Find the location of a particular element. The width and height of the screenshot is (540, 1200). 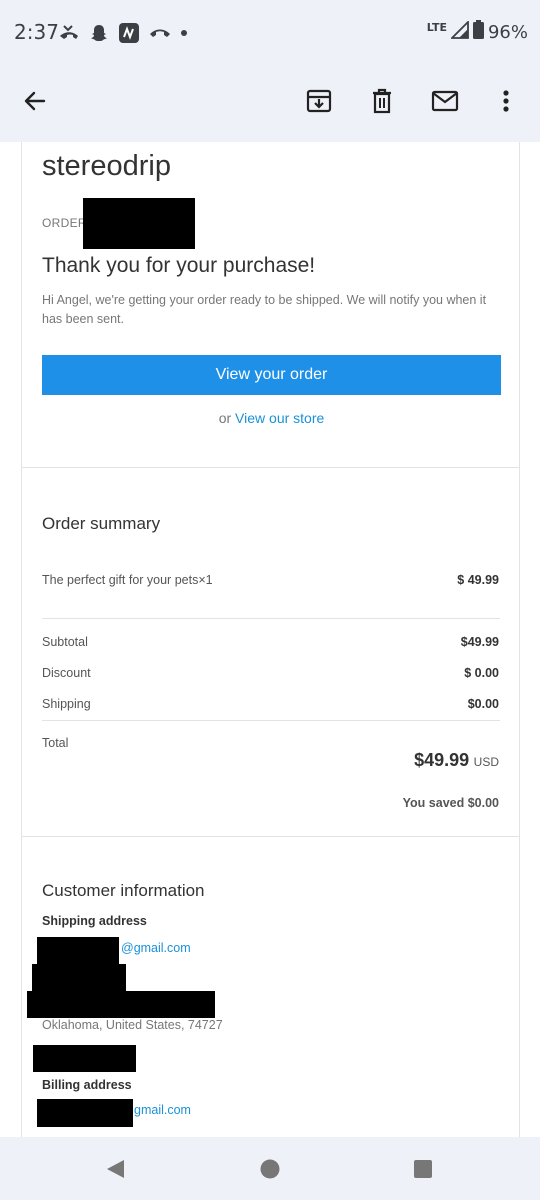

billing-email-link: gmail.com is located at coordinates (162, 1110).